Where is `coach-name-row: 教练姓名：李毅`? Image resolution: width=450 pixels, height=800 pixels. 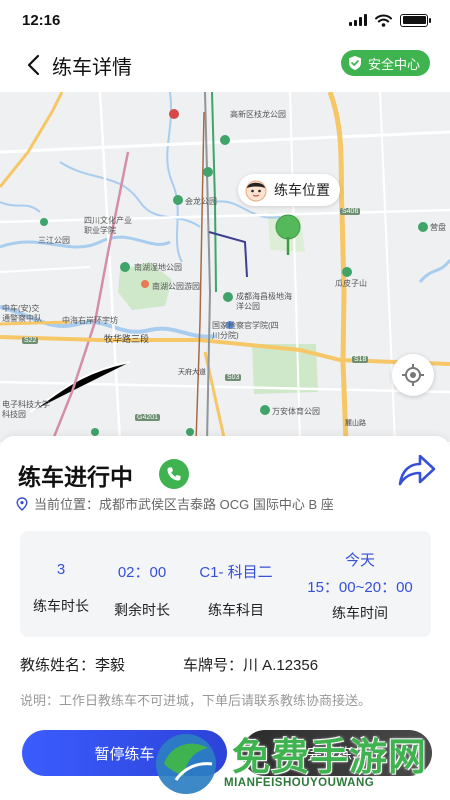 coach-name-row: 教练姓名：李毅 is located at coordinates (72, 664).